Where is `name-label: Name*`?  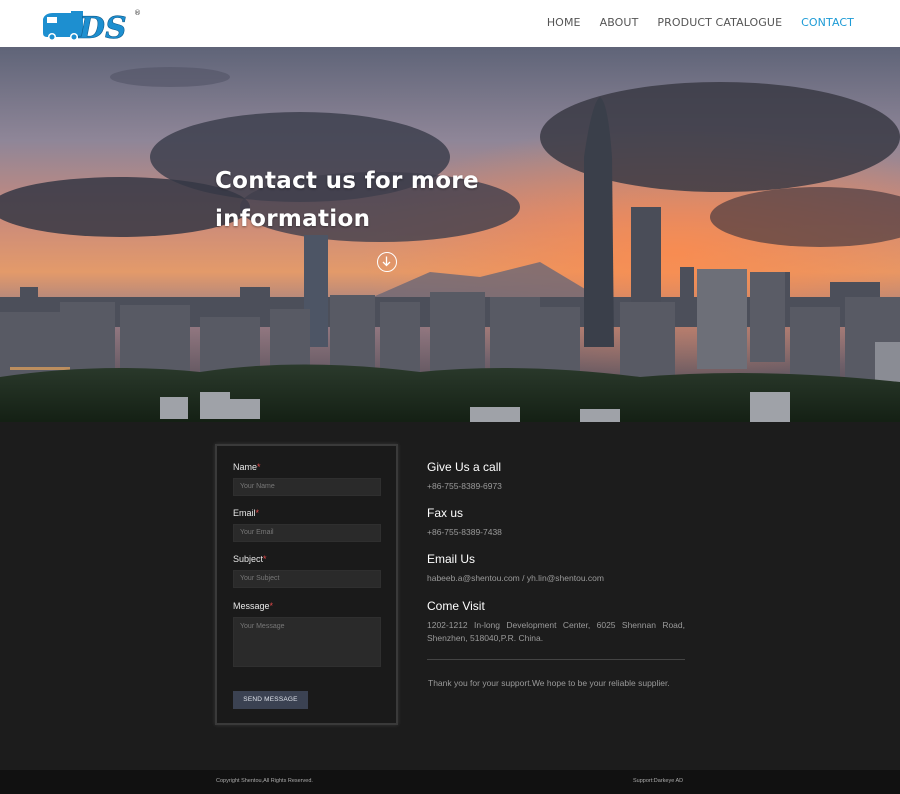
name-label: Name* is located at coordinates (247, 467).